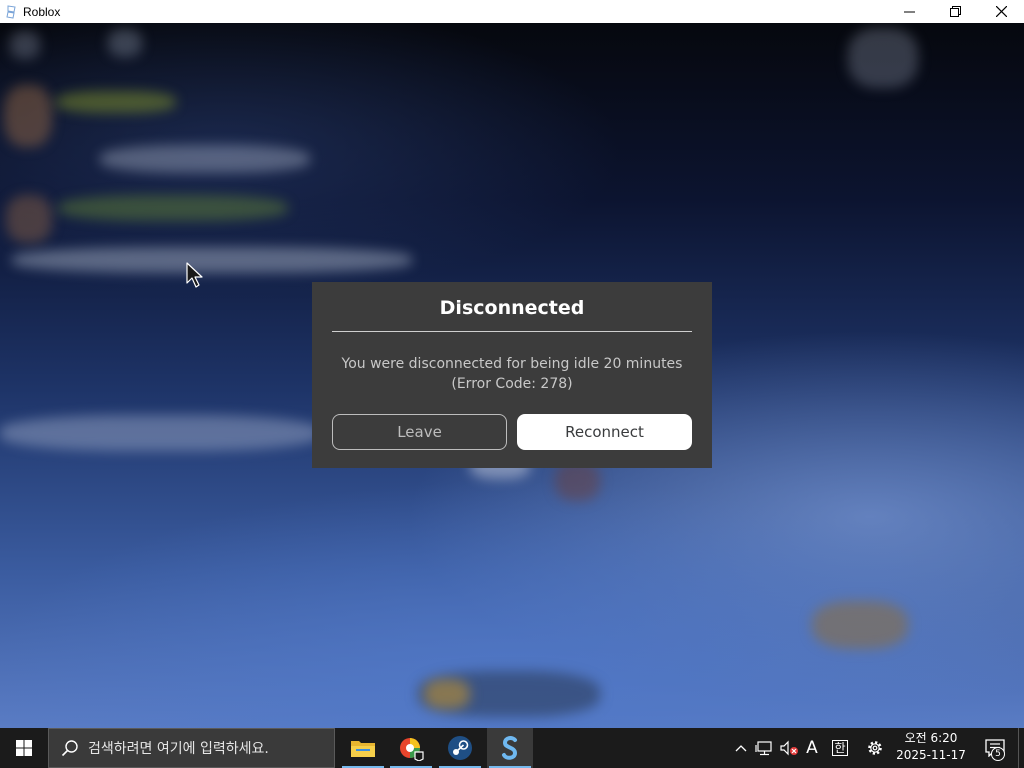 The width and height of the screenshot is (1024, 768). I want to click on notification-count: 5, so click(998, 754).